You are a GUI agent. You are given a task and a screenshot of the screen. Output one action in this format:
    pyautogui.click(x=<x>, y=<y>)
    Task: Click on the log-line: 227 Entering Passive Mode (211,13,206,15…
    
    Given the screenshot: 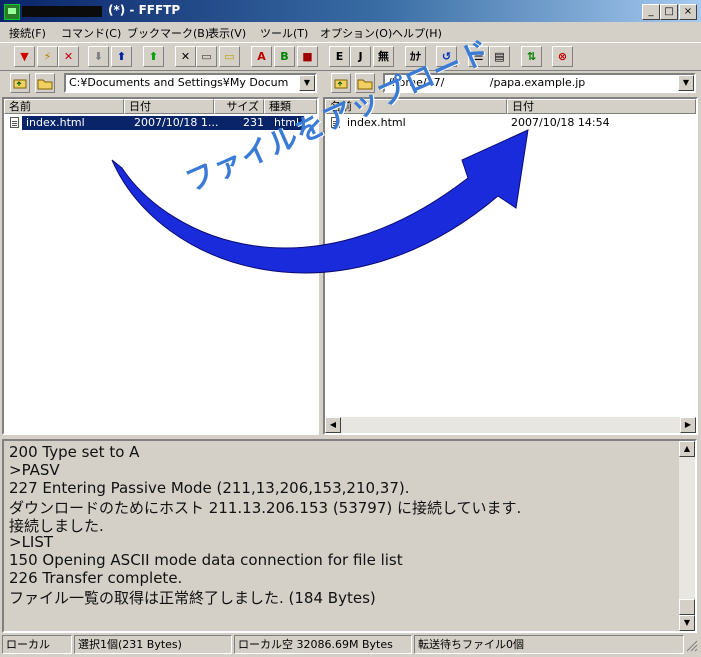 What is the action you would take?
    pyautogui.click(x=209, y=488)
    